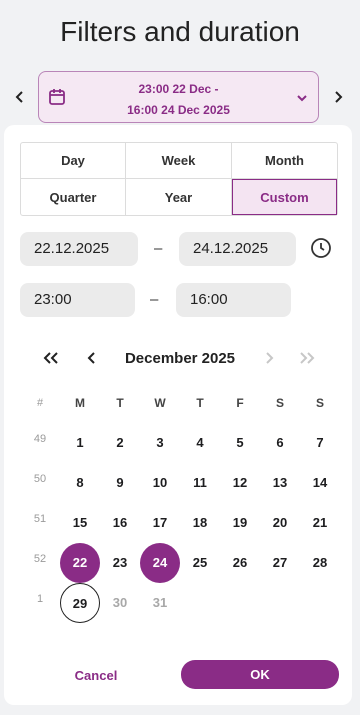  I want to click on duration-segmented-control: Day Week Month Quarter Year Custom, so click(179, 179).